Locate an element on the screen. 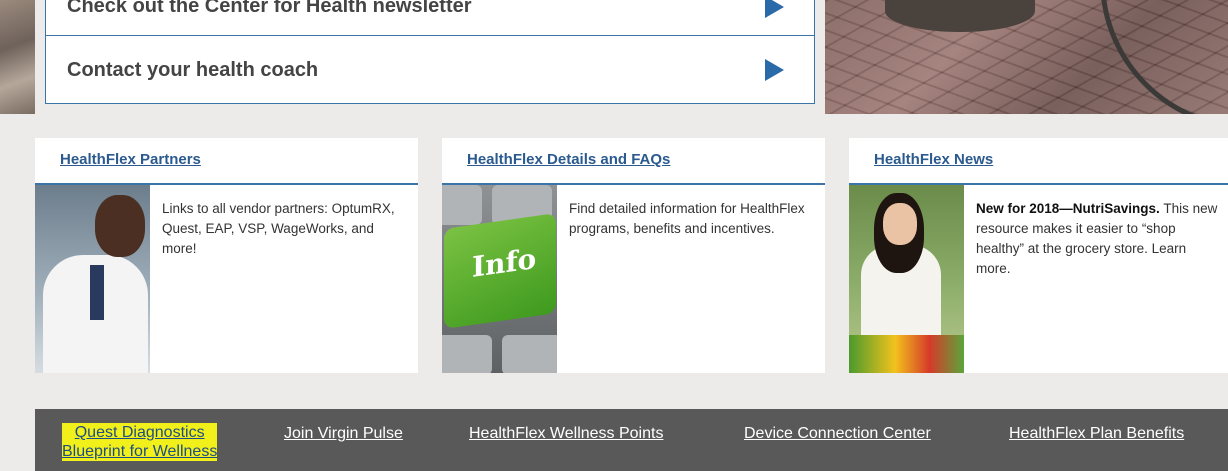 This screenshot has height=471, width=1228. news-title-link: HealthFlex News is located at coordinates (933, 159).